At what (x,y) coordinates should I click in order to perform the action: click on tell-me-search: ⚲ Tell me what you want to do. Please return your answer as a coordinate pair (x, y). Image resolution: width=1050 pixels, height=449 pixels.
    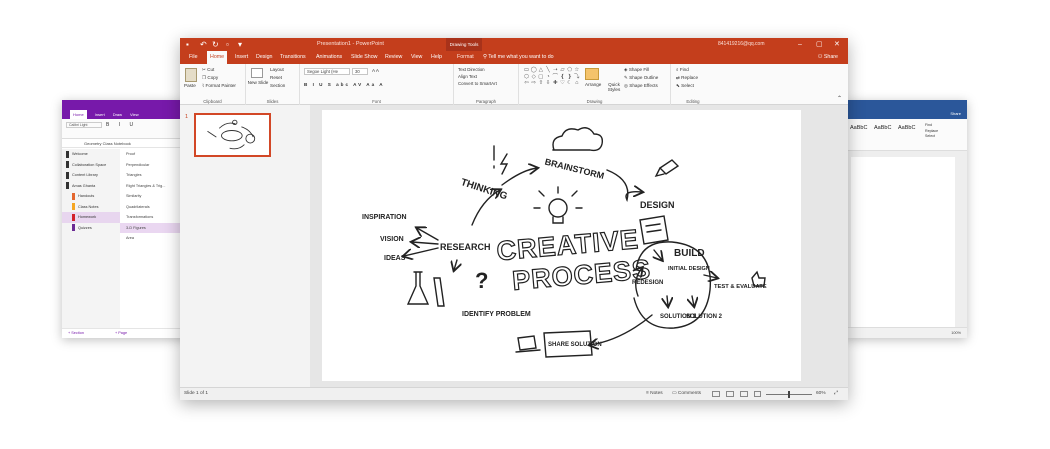
    Looking at the image, I should click on (518, 57).